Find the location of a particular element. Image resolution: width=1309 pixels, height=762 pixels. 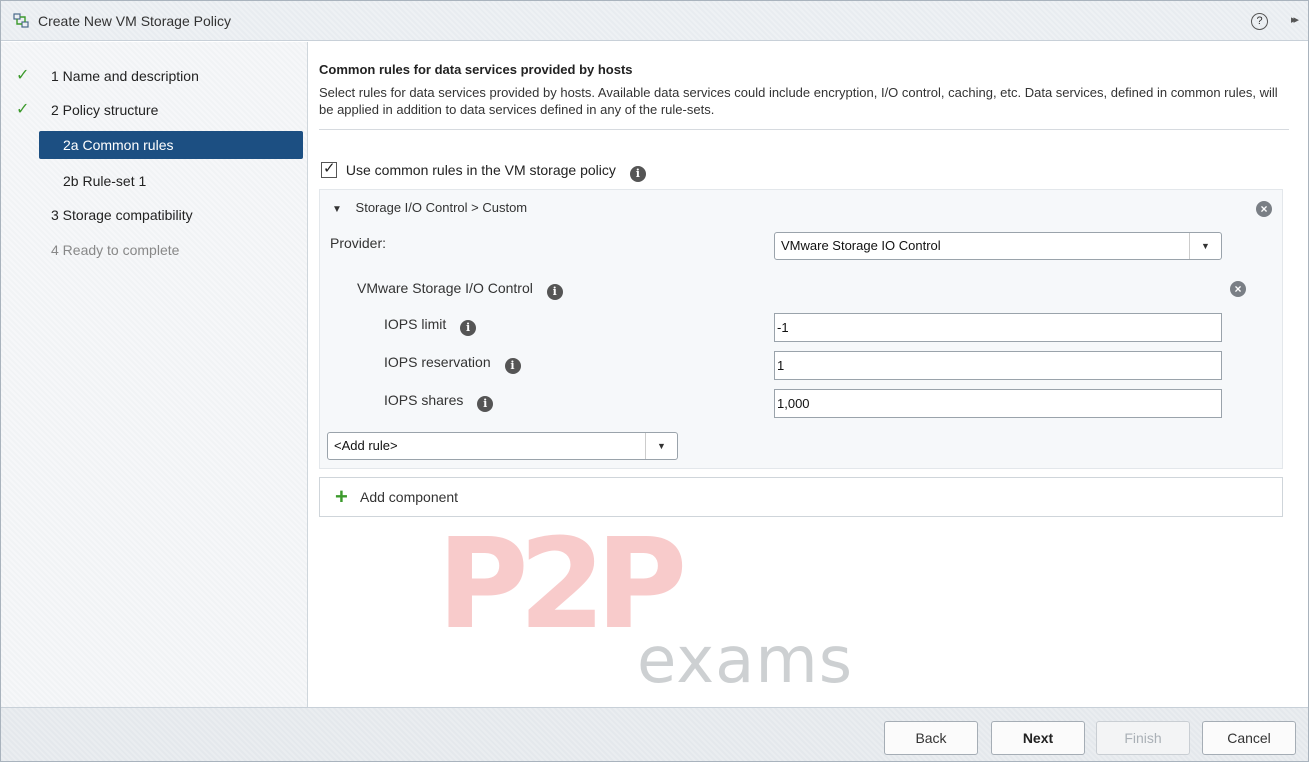

step-name-and-description: ✓ 1 Name and description is located at coordinates (154, 76).